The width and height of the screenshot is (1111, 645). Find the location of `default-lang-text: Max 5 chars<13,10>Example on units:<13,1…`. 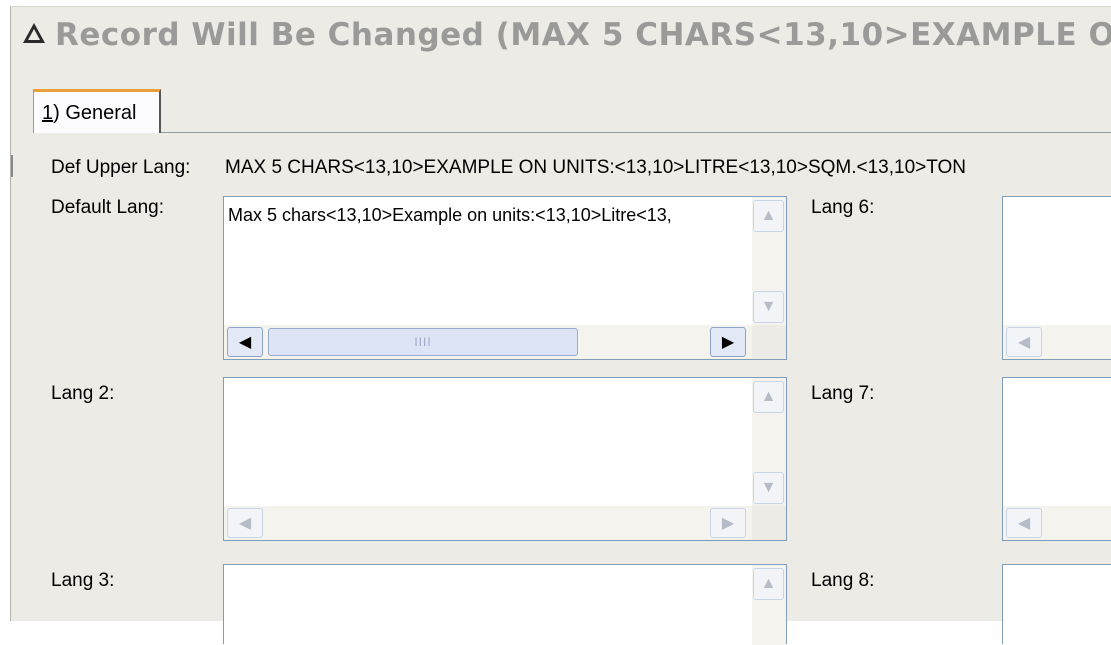

default-lang-text: Max 5 chars<13,10>Example on units:<13,1… is located at coordinates (450, 215).